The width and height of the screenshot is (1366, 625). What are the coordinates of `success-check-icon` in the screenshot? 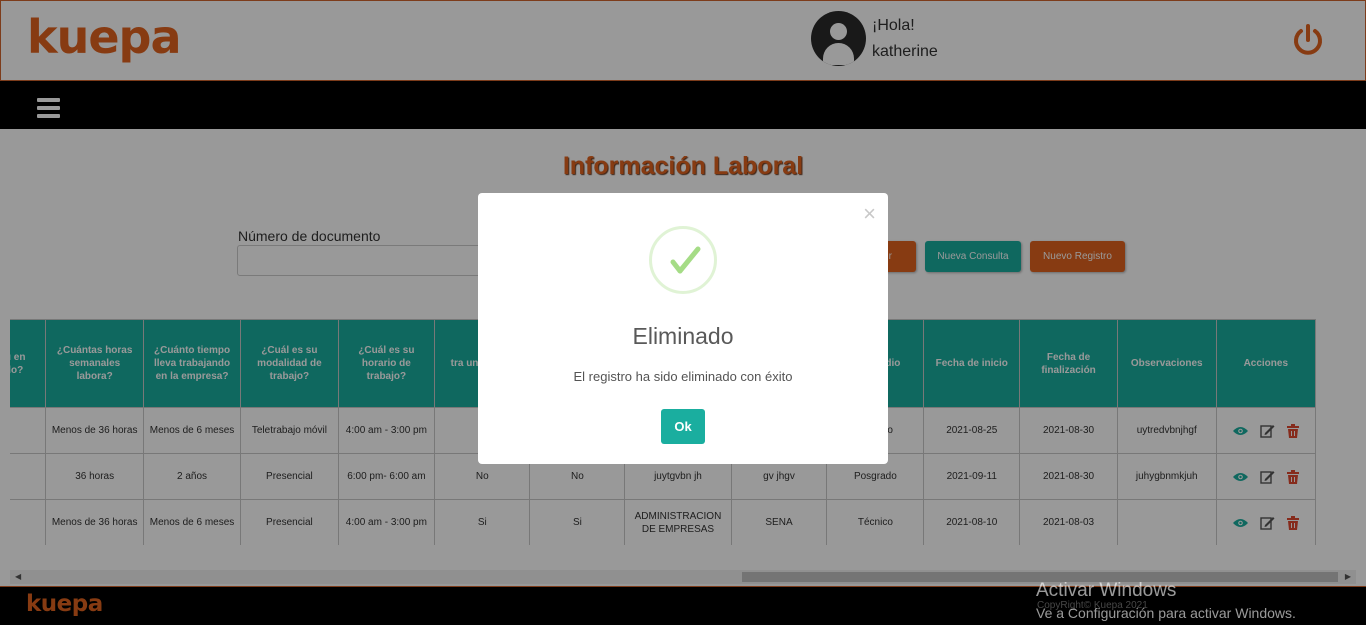 It's located at (683, 260).